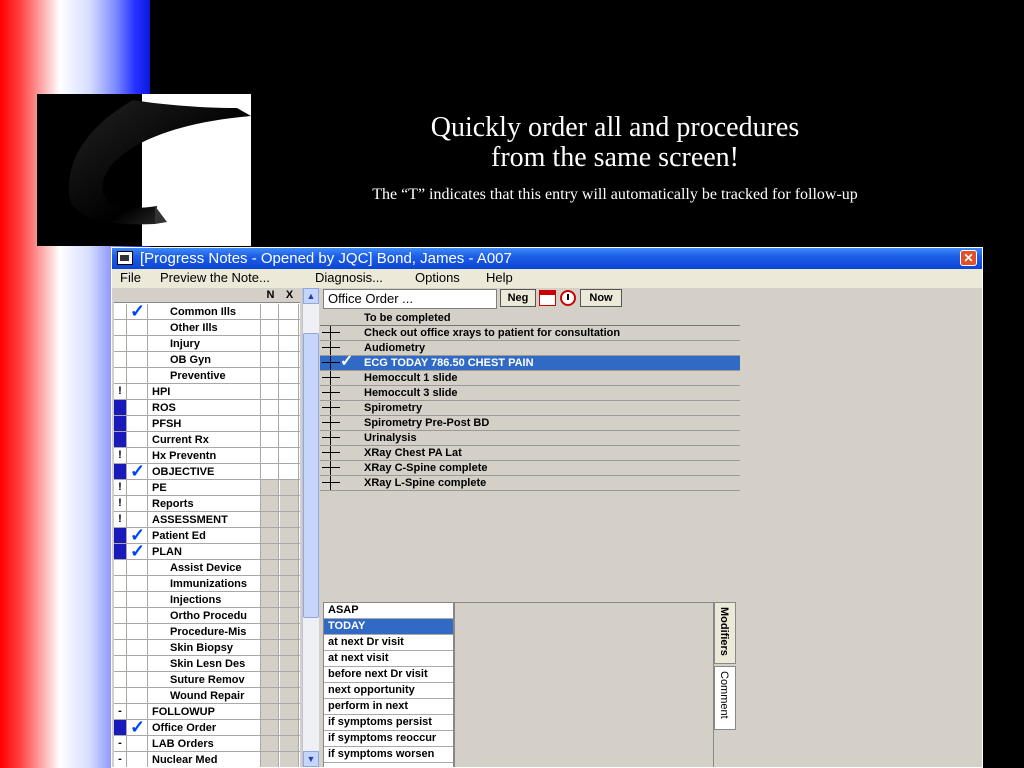  Describe the element at coordinates (311, 475) in the screenshot. I see `scroll-thumb` at that location.